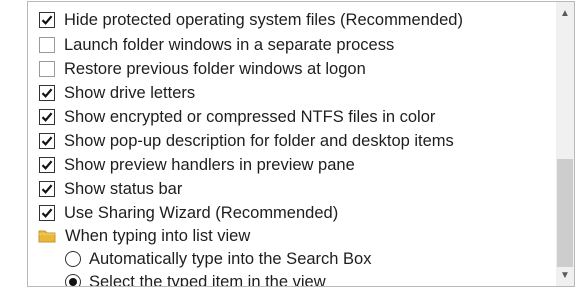  I want to click on checkbox-show-status-bar, so click(47, 189).